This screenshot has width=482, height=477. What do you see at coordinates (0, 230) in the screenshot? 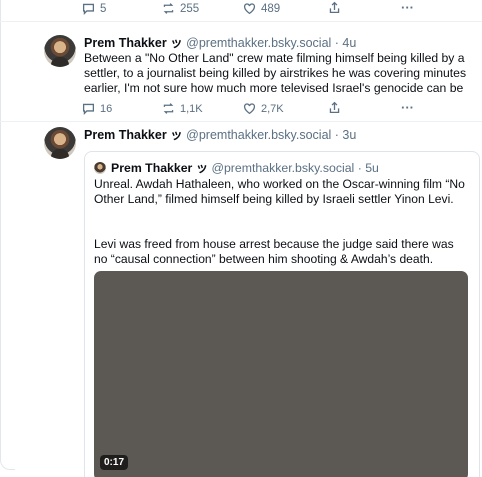
I see `feed-border` at bounding box center [0, 230].